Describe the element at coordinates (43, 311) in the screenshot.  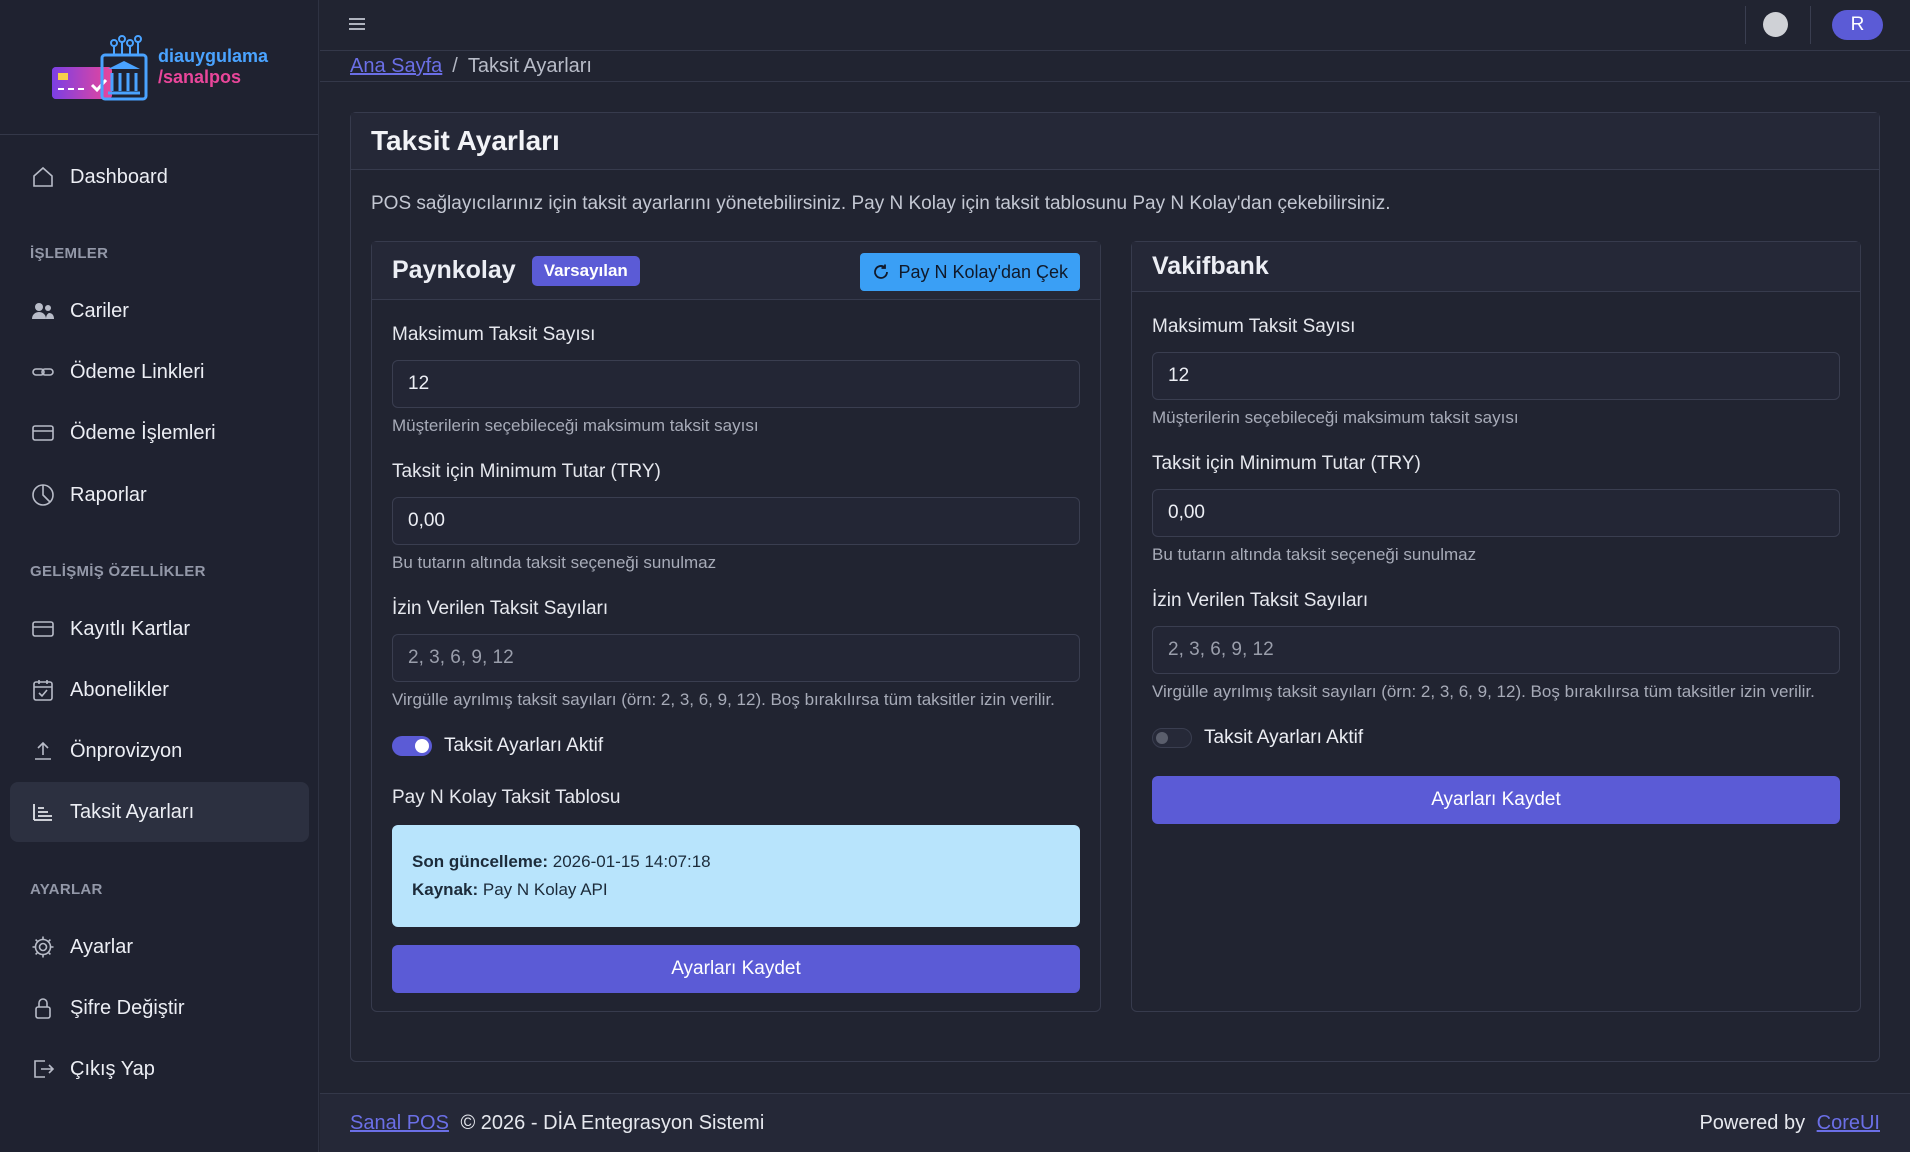
I see `users-icon` at that location.